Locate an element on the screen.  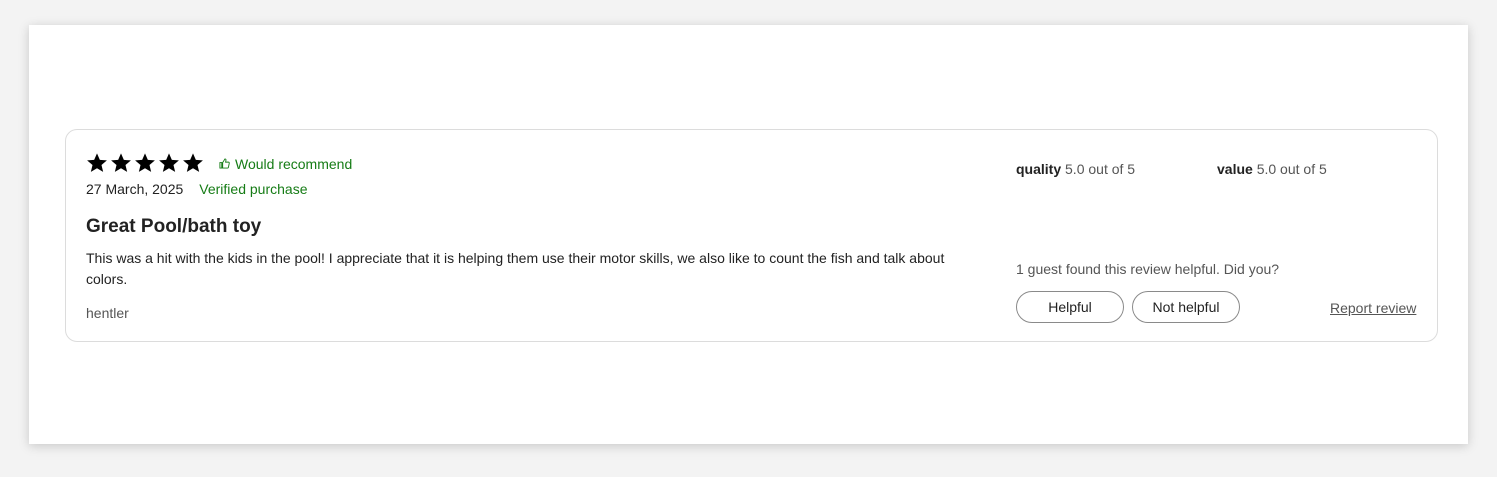
value-value: 5.0 out of 5 is located at coordinates (1291, 169).